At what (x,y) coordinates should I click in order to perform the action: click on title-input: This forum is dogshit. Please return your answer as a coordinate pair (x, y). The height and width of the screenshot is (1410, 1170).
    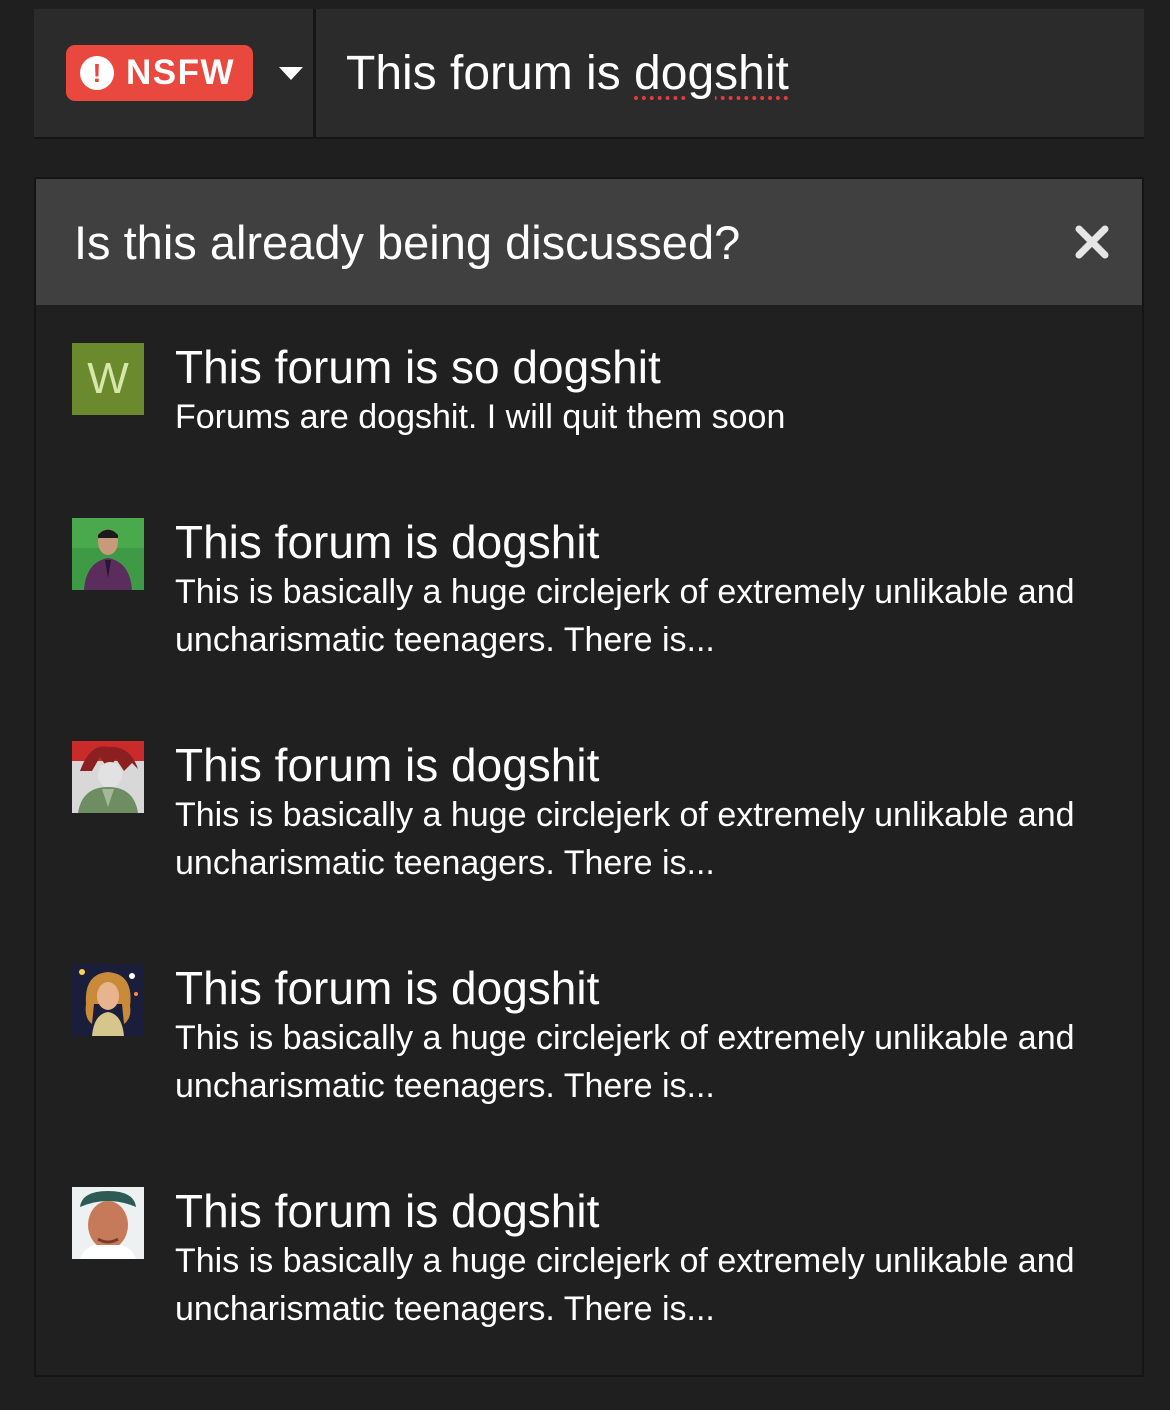
    Looking at the image, I should click on (730, 73).